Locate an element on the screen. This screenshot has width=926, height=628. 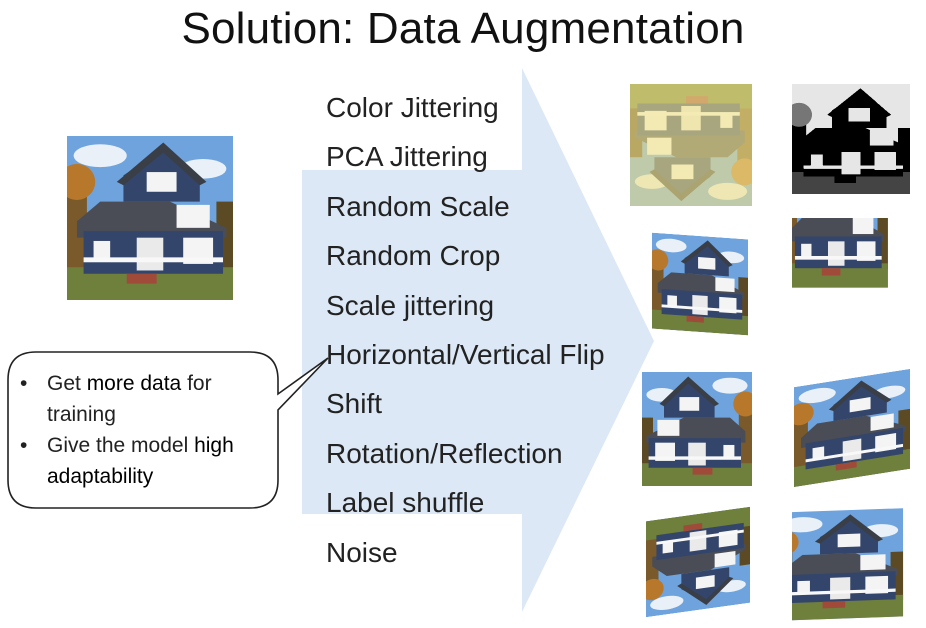
augmented-flipped-image is located at coordinates (697, 429).